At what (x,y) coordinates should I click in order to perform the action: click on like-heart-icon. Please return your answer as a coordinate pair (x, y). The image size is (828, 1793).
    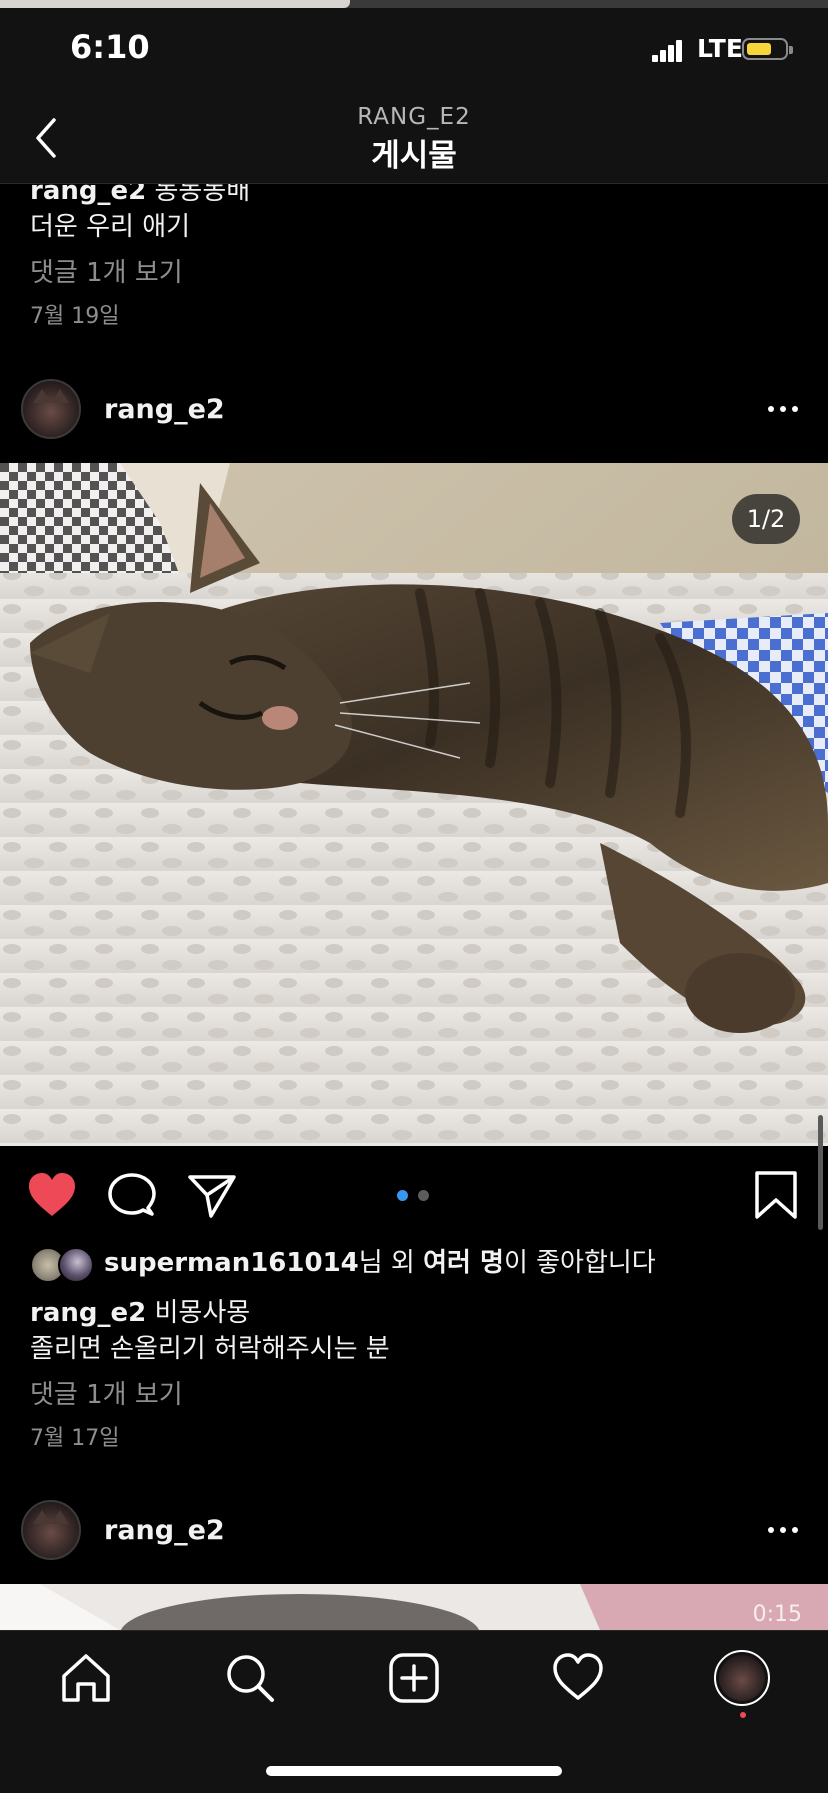
    Looking at the image, I should click on (52, 1195).